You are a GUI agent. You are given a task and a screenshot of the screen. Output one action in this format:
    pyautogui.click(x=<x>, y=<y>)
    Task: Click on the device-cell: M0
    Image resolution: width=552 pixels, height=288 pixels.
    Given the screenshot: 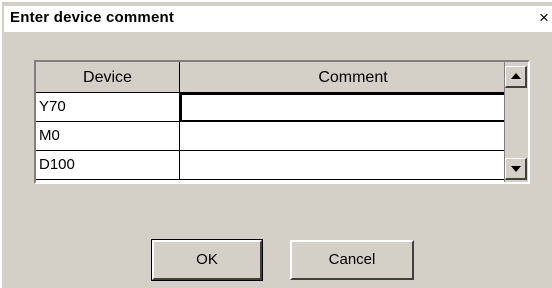 What is the action you would take?
    pyautogui.click(x=108, y=136)
    